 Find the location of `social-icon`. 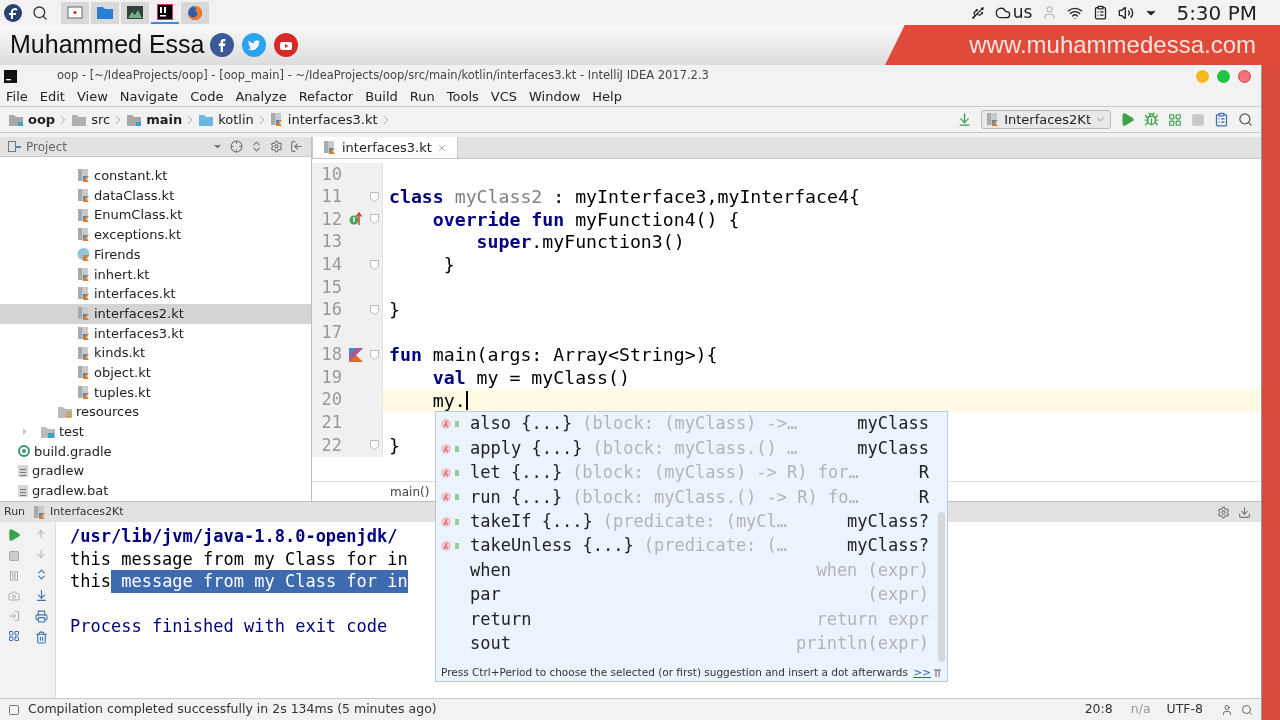

social-icon is located at coordinates (221, 45).